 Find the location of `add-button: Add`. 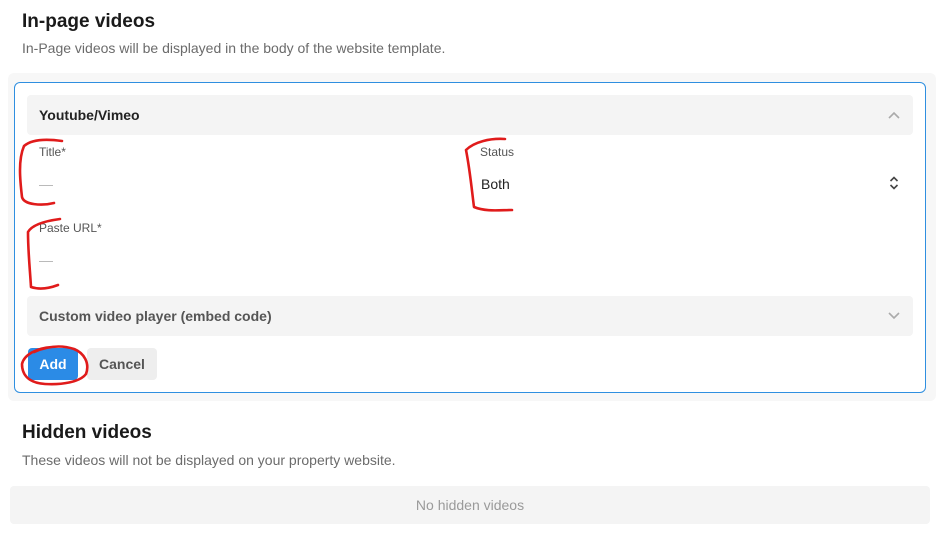

add-button: Add is located at coordinates (53, 364).